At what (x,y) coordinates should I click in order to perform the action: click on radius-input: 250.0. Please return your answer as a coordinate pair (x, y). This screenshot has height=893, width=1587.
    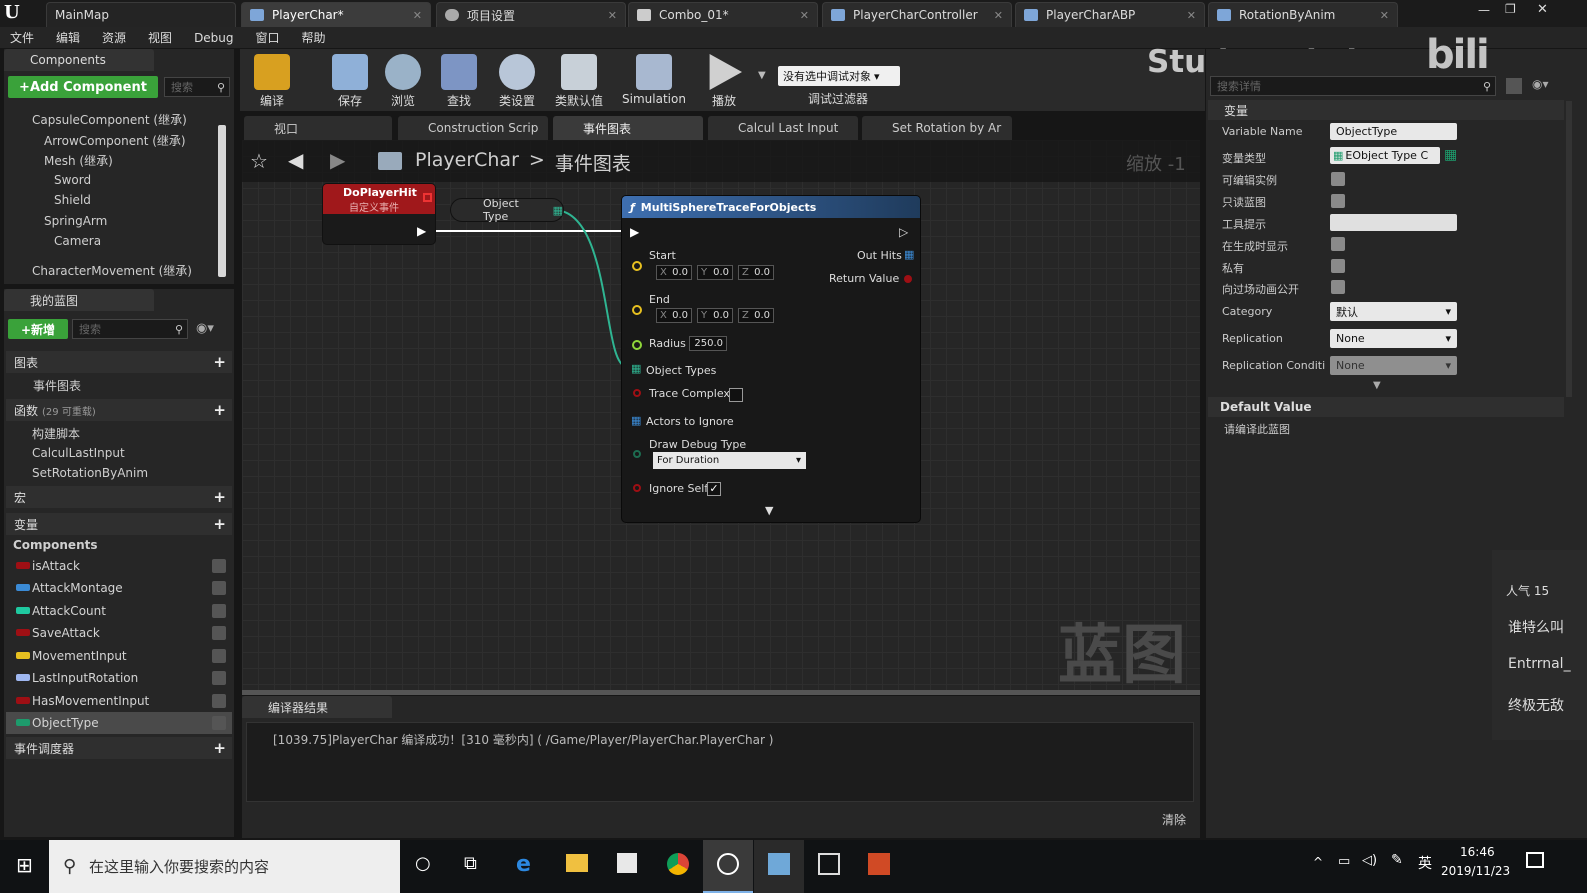
    Looking at the image, I should click on (708, 343).